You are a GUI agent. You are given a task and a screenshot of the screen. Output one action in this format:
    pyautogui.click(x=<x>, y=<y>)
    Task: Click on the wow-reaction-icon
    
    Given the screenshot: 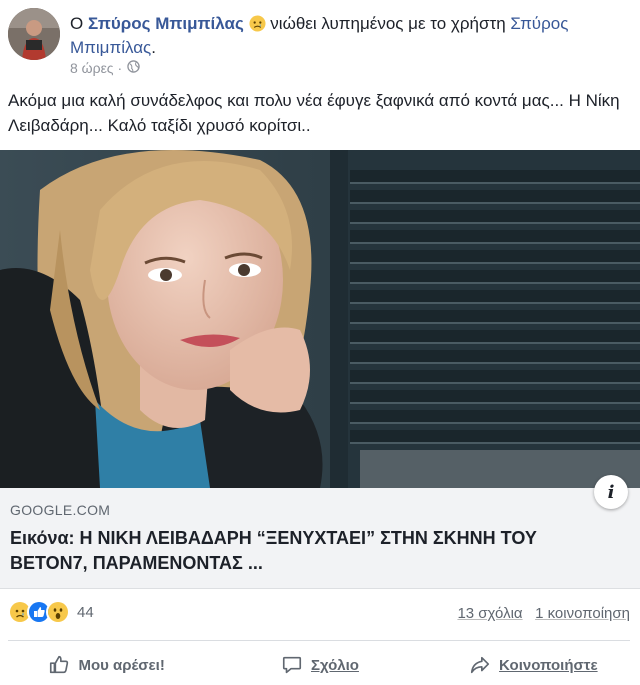 What is the action you would take?
    pyautogui.click(x=58, y=612)
    